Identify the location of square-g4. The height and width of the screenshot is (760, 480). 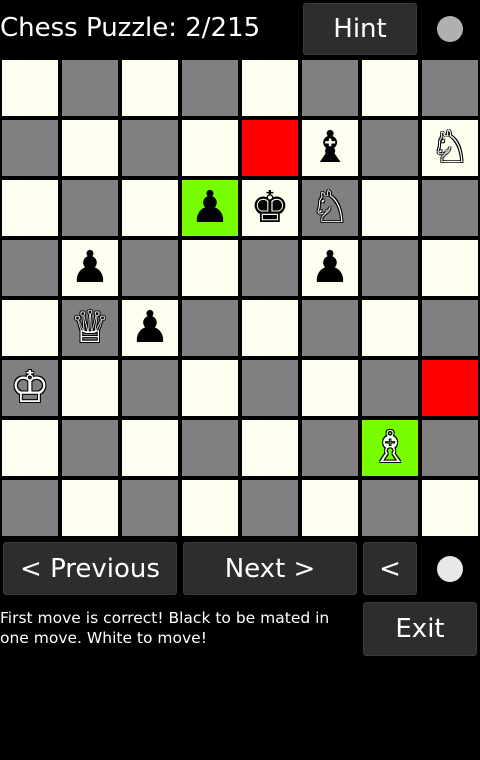
(390, 328).